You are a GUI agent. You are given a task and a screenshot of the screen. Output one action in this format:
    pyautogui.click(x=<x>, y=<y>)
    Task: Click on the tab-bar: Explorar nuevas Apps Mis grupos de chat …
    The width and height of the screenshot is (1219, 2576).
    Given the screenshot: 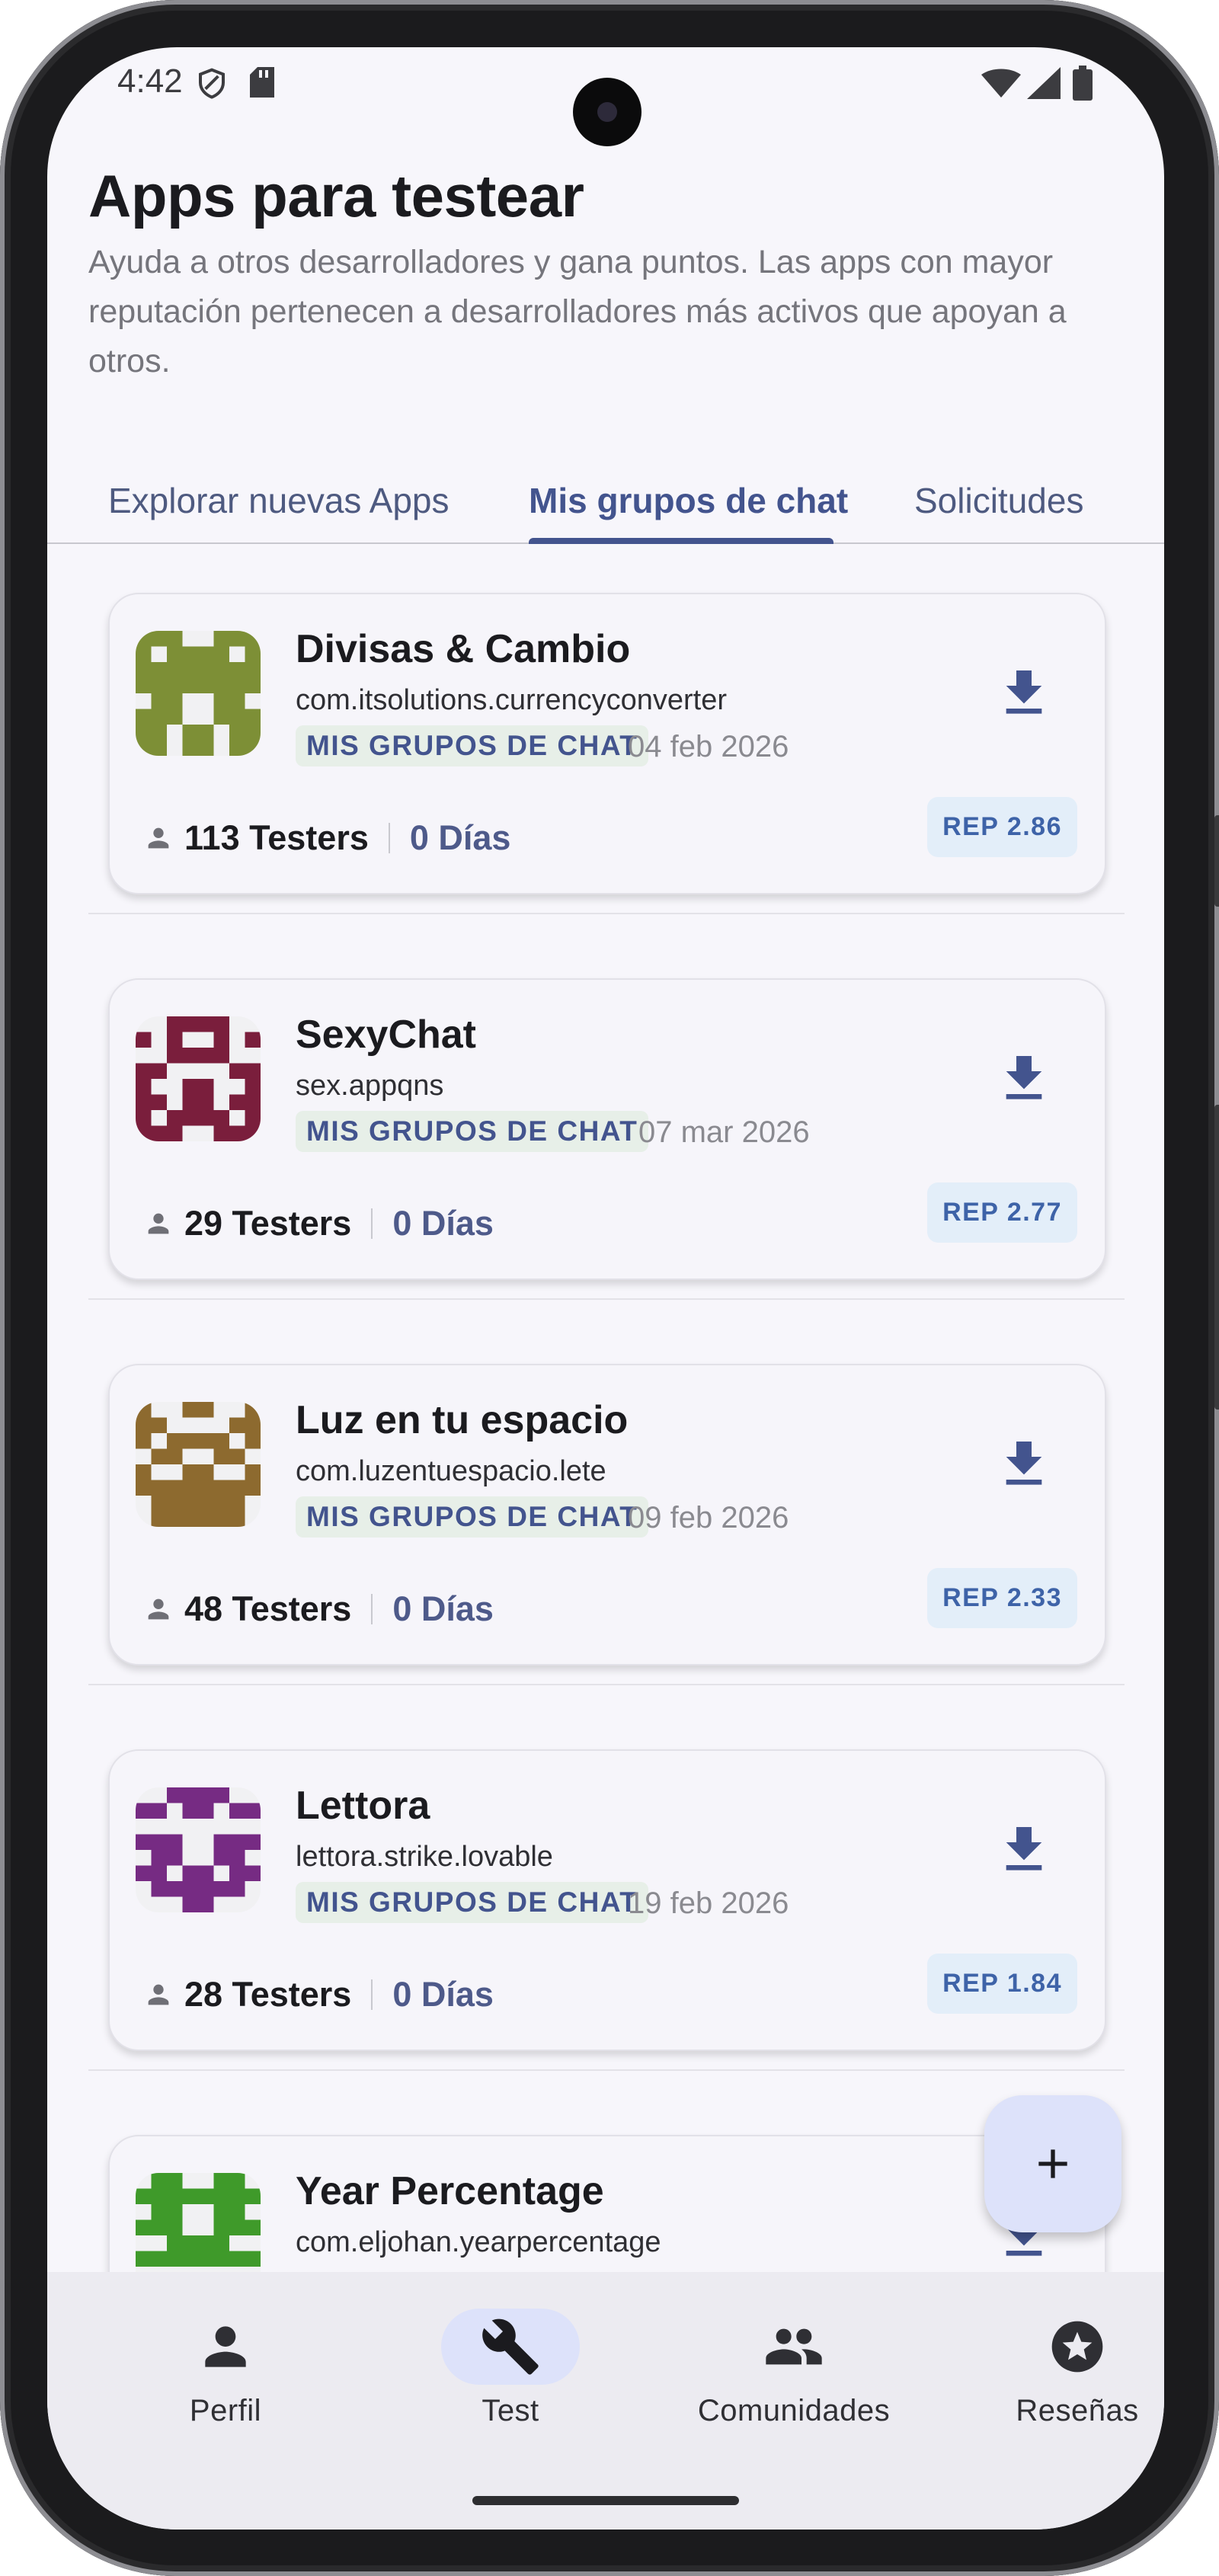 What is the action you would take?
    pyautogui.click(x=605, y=501)
    